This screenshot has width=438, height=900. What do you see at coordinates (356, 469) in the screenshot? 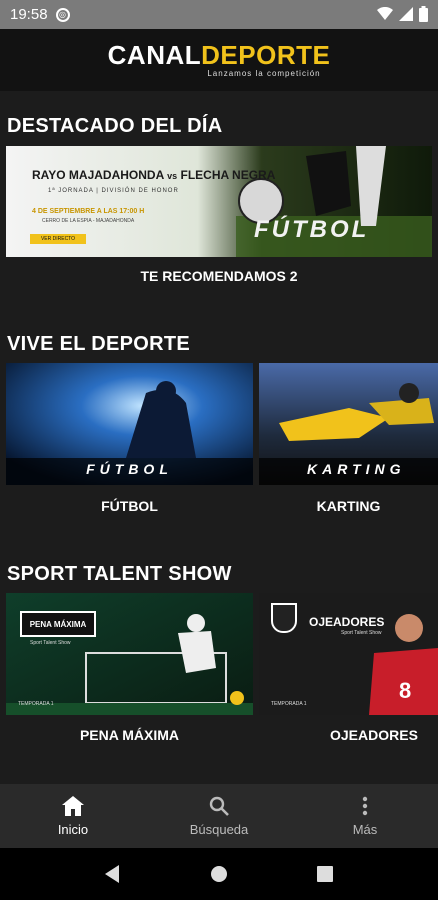
I see `karting-card-overlay-text: KARTING` at bounding box center [356, 469].